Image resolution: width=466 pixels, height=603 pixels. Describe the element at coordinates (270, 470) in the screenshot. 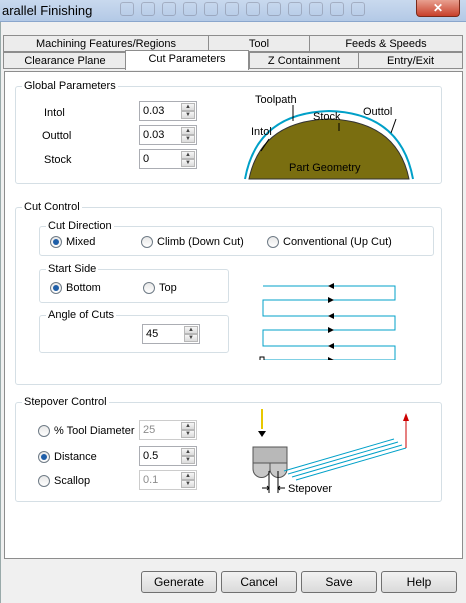

I see `ball-mill-tool` at that location.